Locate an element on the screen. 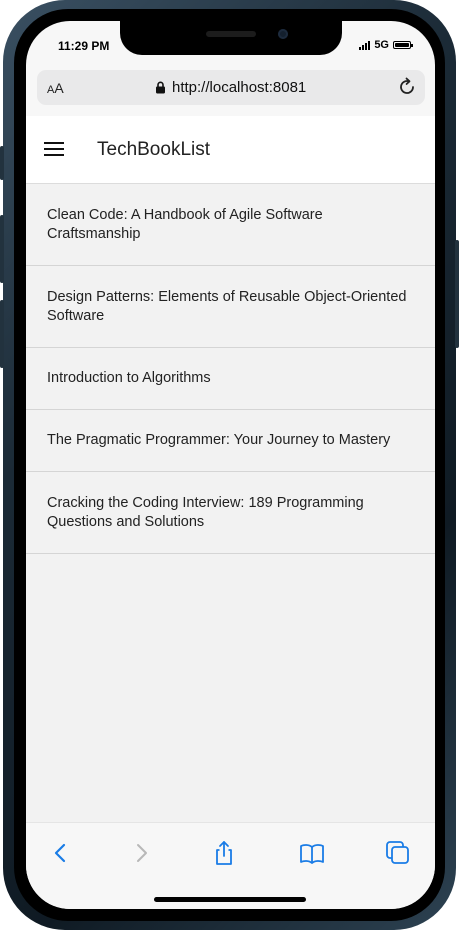 This screenshot has height=930, width=459. forward-icon is located at coordinates (141, 853).